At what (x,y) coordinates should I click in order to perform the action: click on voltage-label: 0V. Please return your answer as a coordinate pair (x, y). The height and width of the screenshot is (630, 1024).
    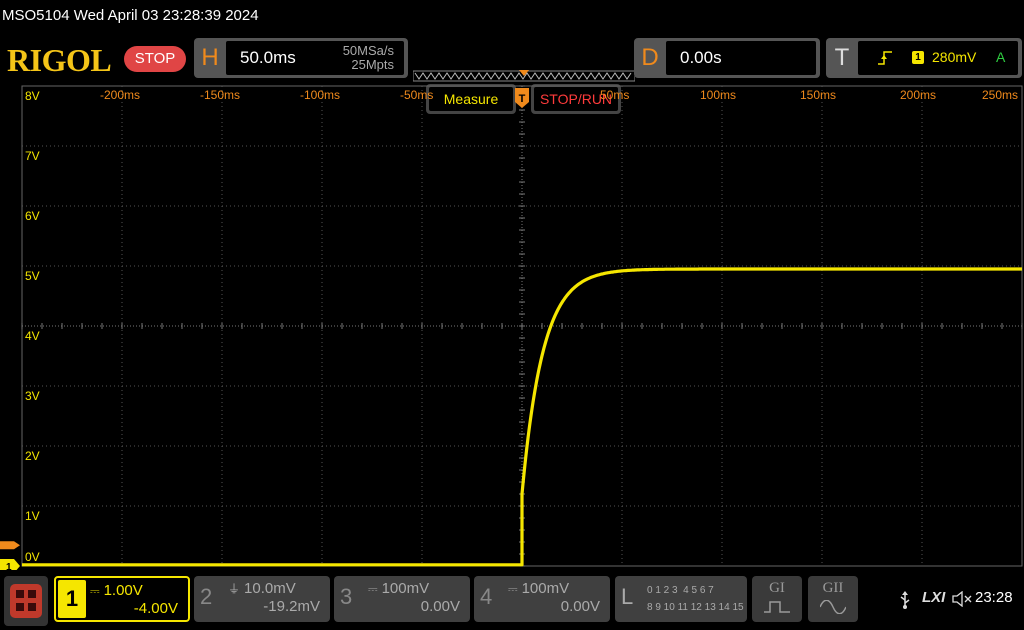
    Looking at the image, I should click on (32, 557).